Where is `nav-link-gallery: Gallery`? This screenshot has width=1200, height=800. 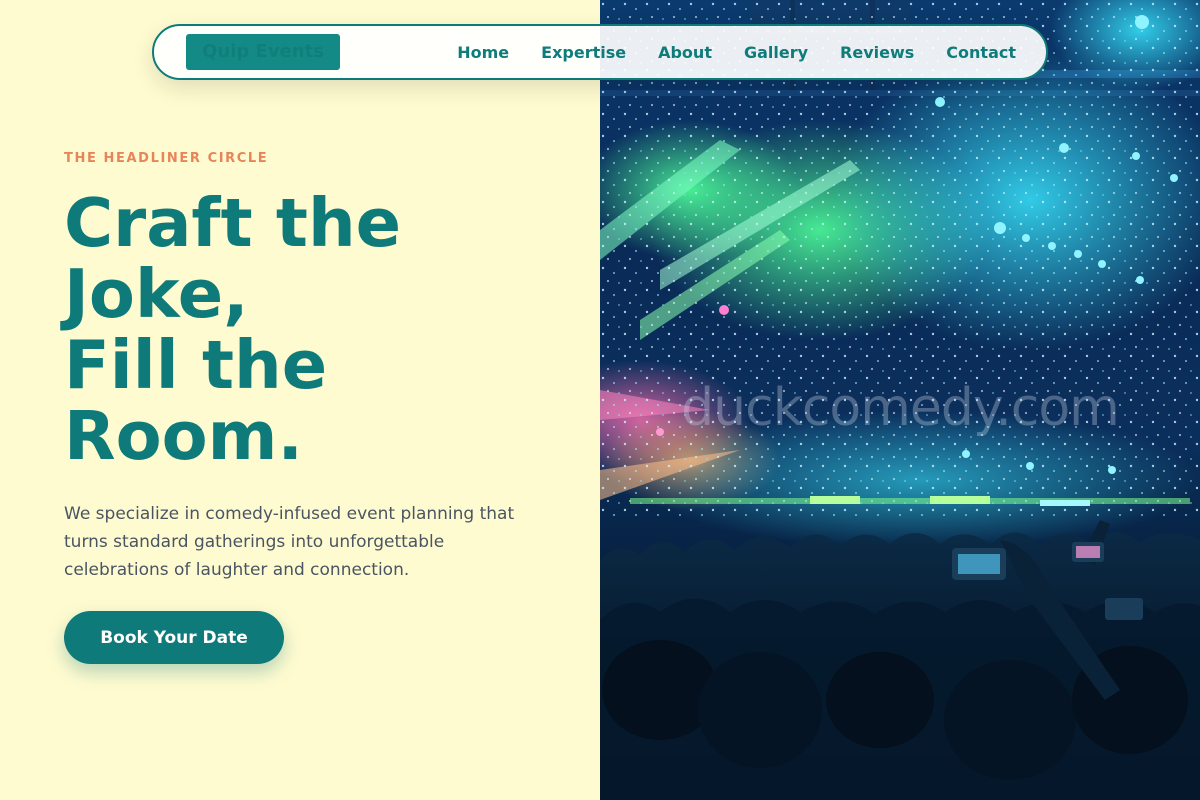
nav-link-gallery: Gallery is located at coordinates (776, 52).